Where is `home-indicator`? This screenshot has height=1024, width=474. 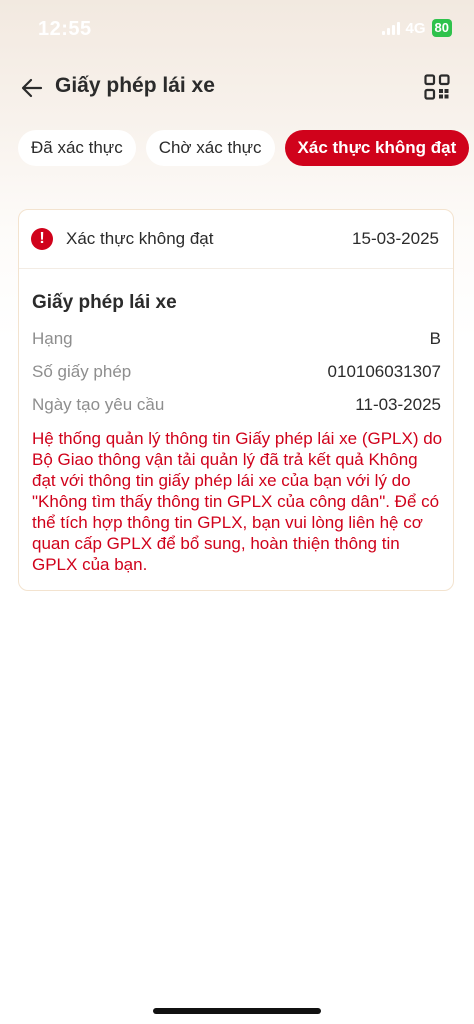 home-indicator is located at coordinates (237, 1011).